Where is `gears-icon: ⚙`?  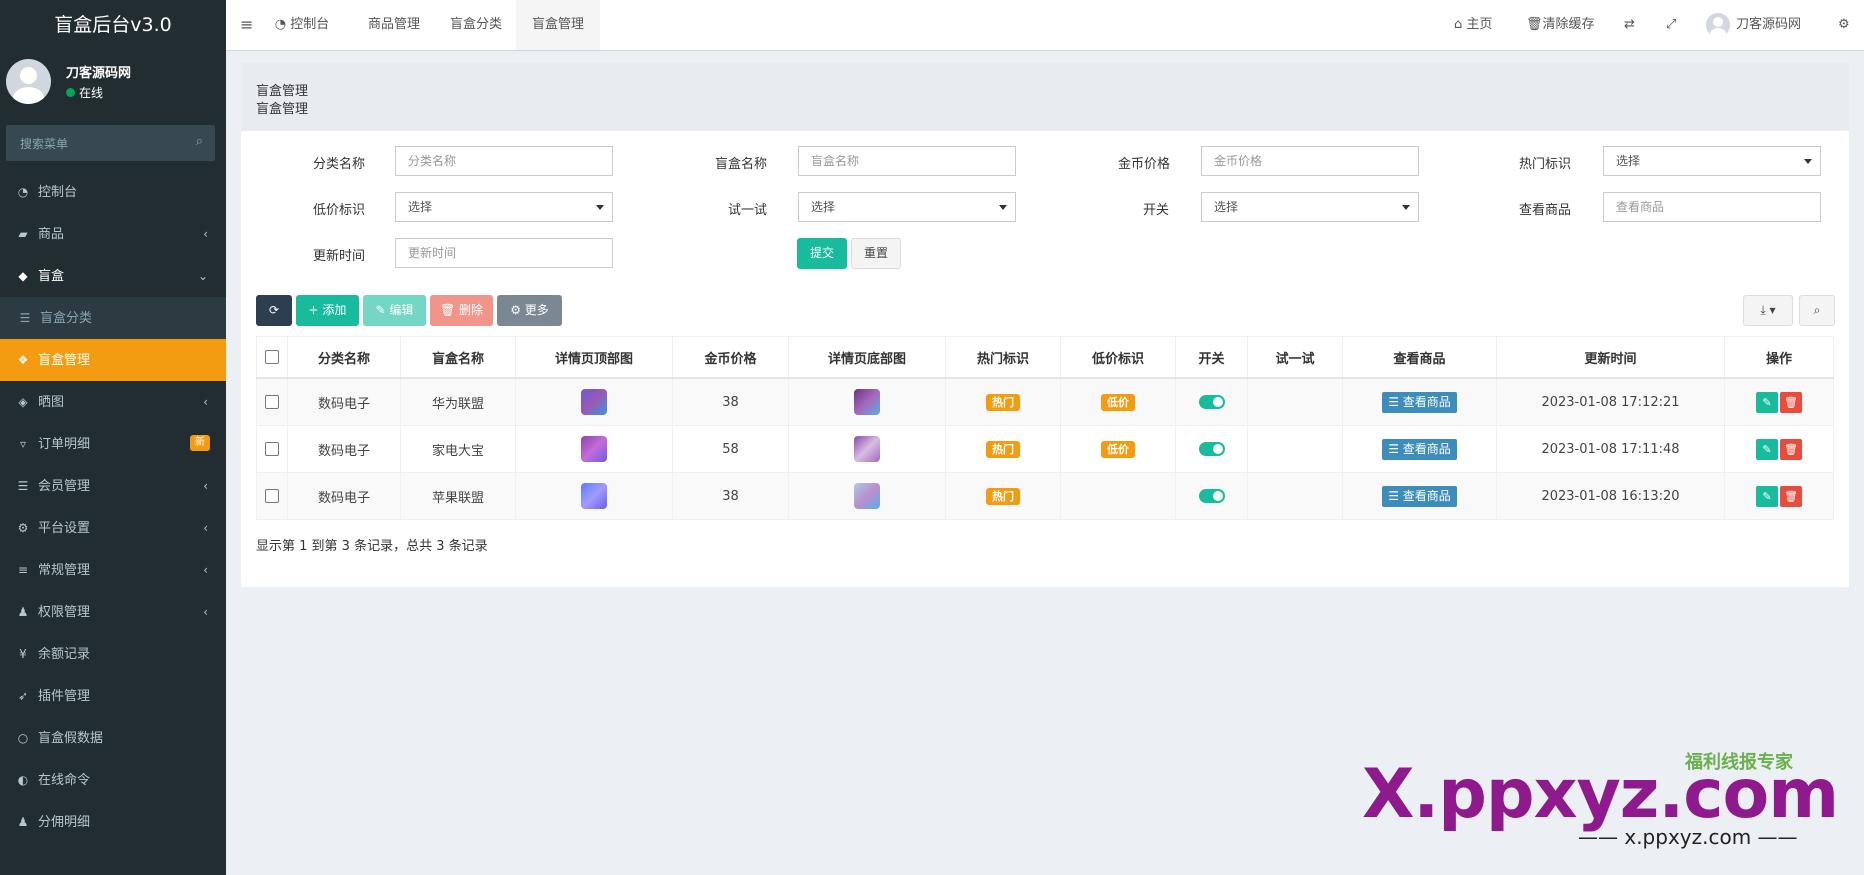 gears-icon: ⚙ is located at coordinates (1844, 25).